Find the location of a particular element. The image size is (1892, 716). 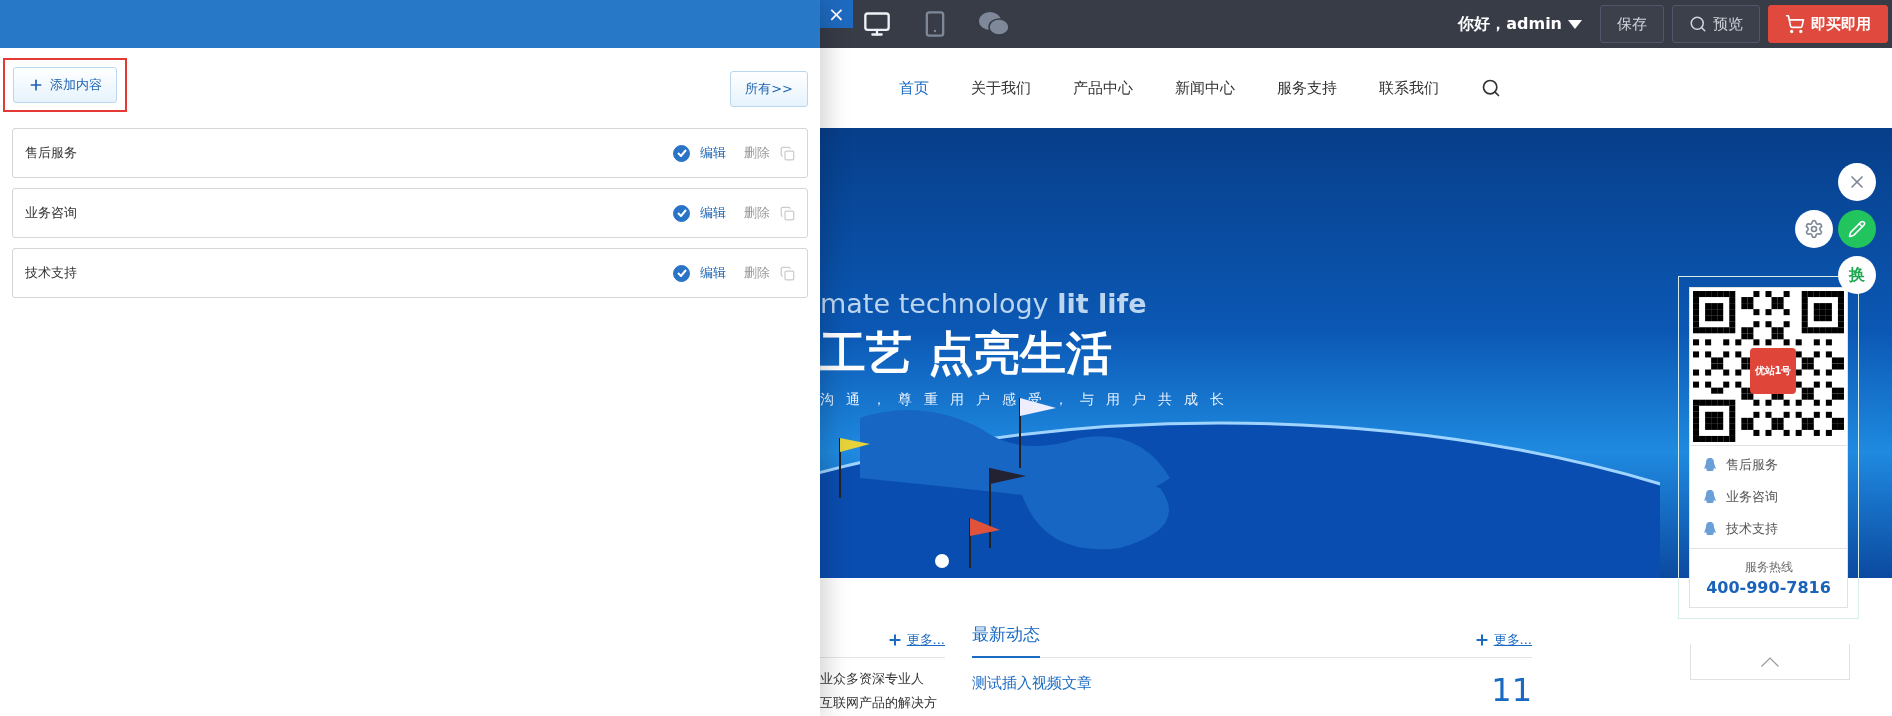

hotline-number: 400-990-7816 is located at coordinates (1768, 587).